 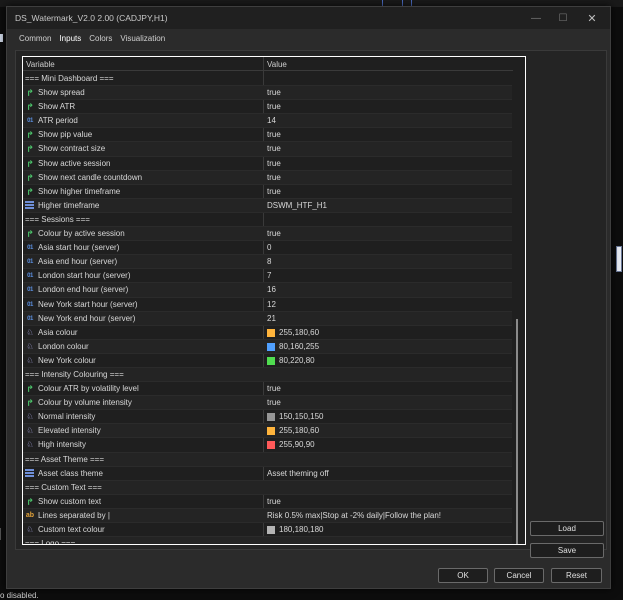 I want to click on section-header-row: === Sessions ===, so click(x=268, y=220).